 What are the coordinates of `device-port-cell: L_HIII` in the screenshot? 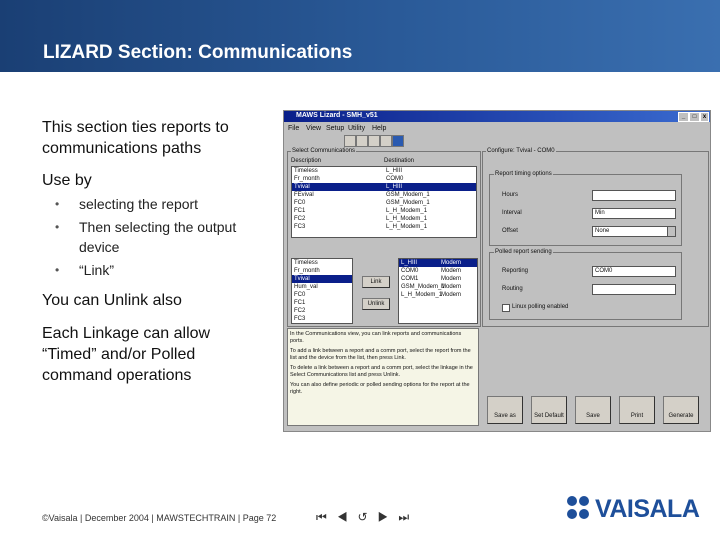 It's located at (409, 263).